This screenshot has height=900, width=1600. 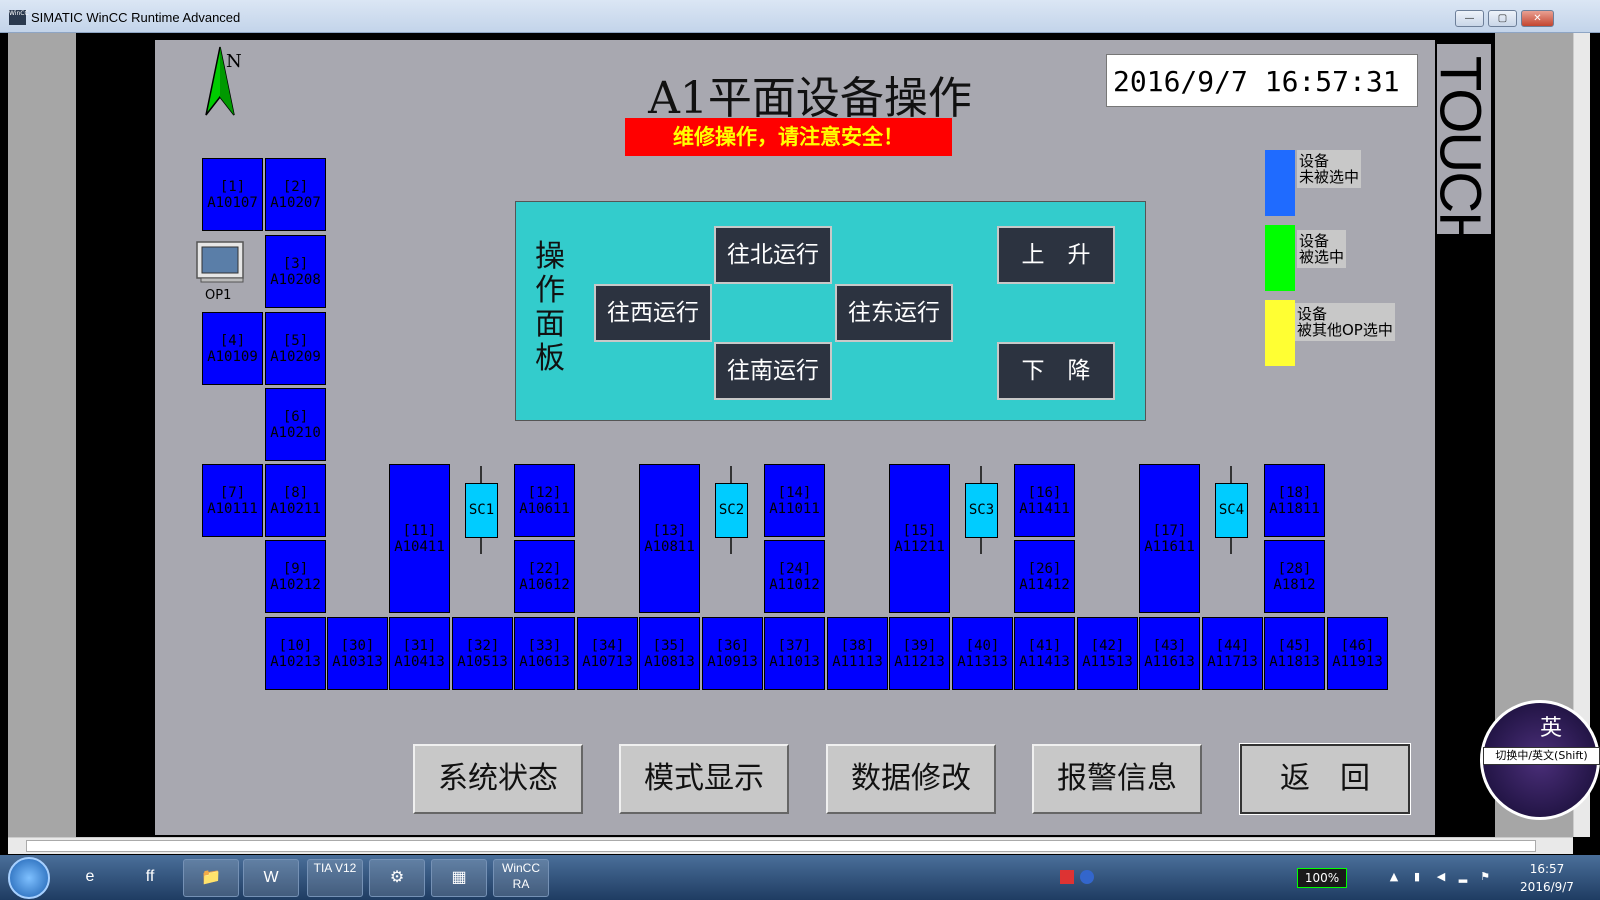 What do you see at coordinates (1441, 877) in the screenshot?
I see `volume-icon: ◀` at bounding box center [1441, 877].